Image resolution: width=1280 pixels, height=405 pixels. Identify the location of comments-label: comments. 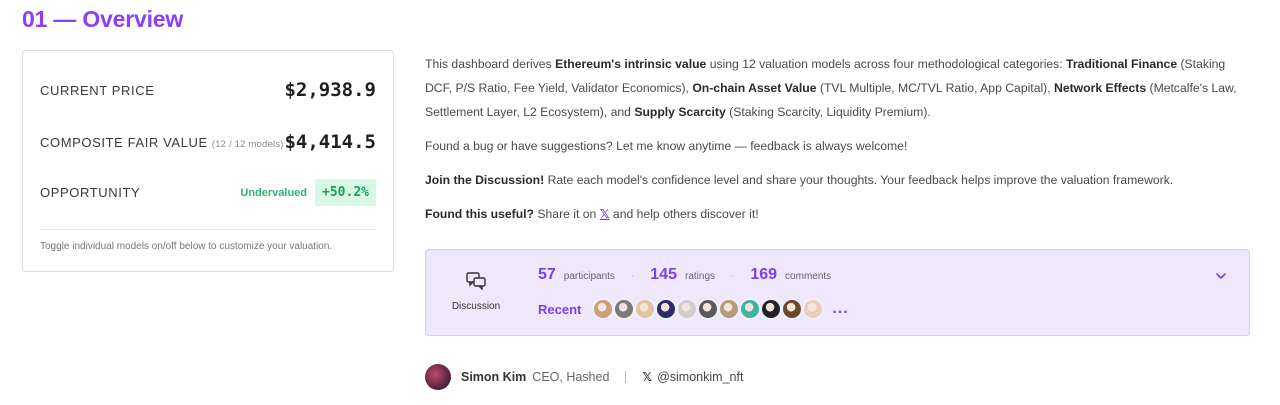
(808, 276).